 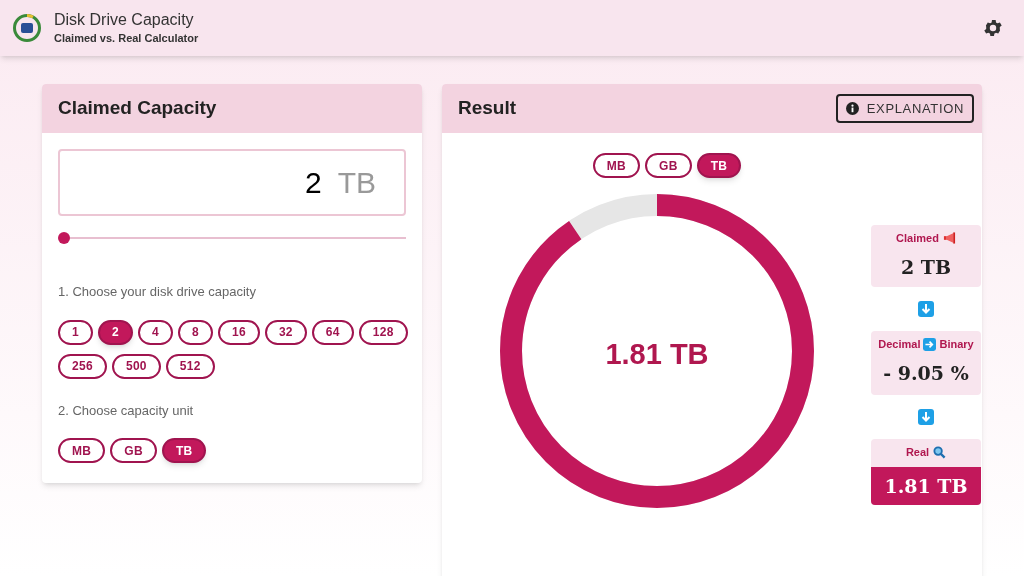 What do you see at coordinates (925, 267) in the screenshot?
I see `step-value: 2 TB` at bounding box center [925, 267].